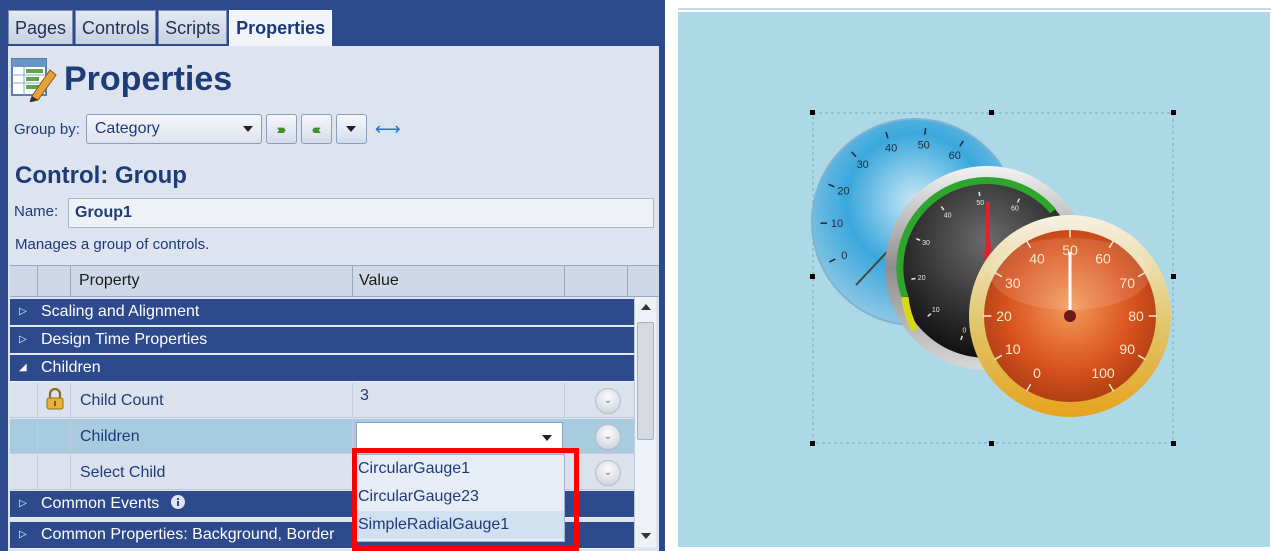  I want to click on property-value: 3, so click(459, 400).